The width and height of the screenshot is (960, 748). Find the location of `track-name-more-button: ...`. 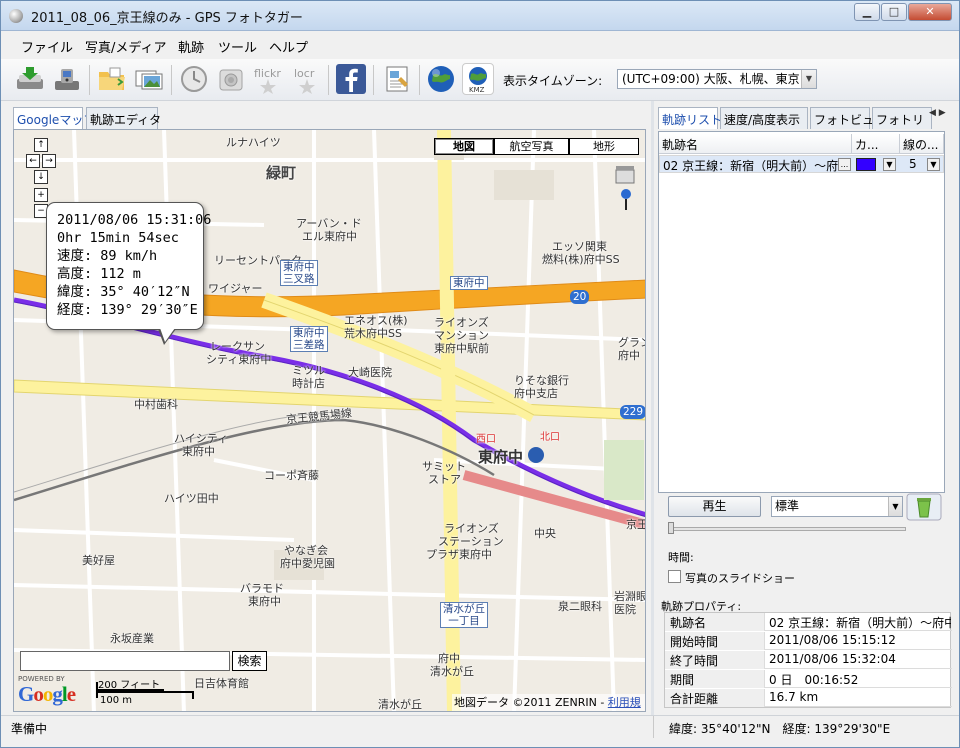

track-name-more-button: ... is located at coordinates (844, 164).